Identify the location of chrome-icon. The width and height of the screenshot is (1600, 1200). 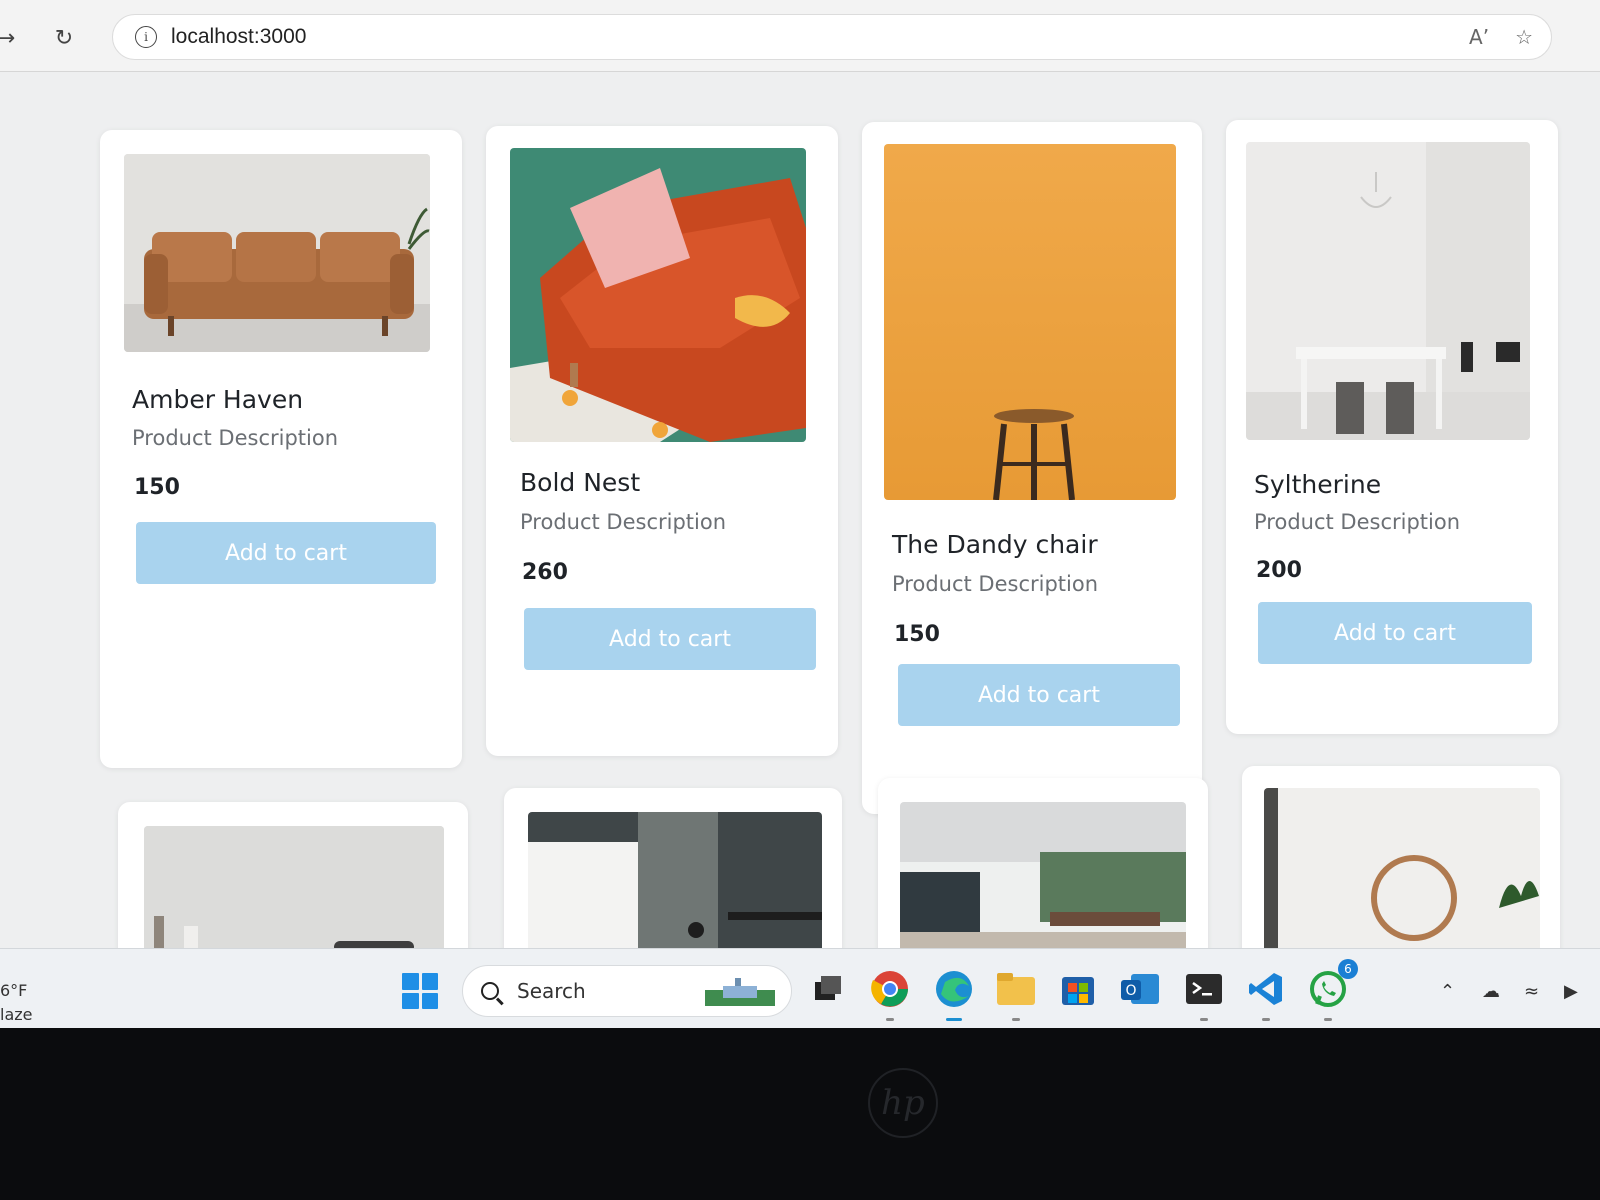
(890, 994).